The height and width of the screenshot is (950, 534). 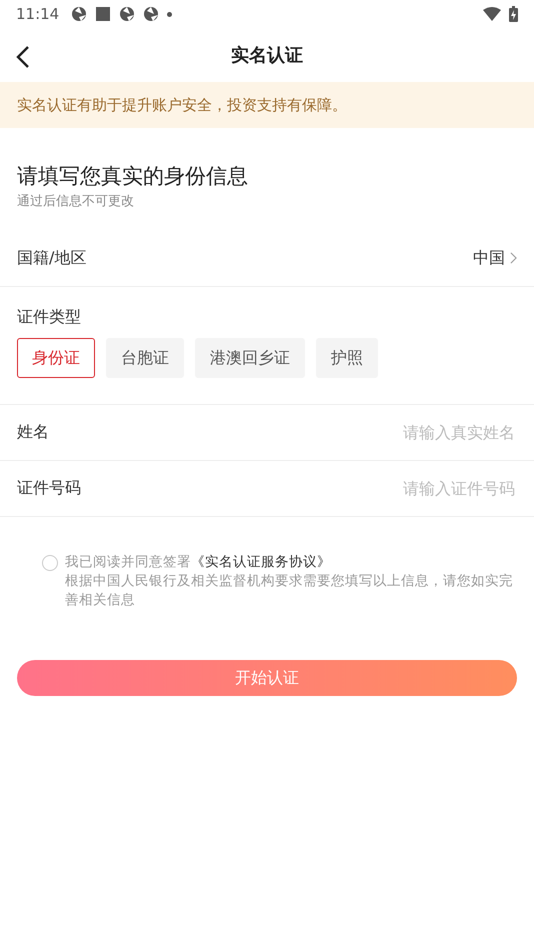 What do you see at coordinates (513, 258) in the screenshot?
I see `chevron-right-icon` at bounding box center [513, 258].